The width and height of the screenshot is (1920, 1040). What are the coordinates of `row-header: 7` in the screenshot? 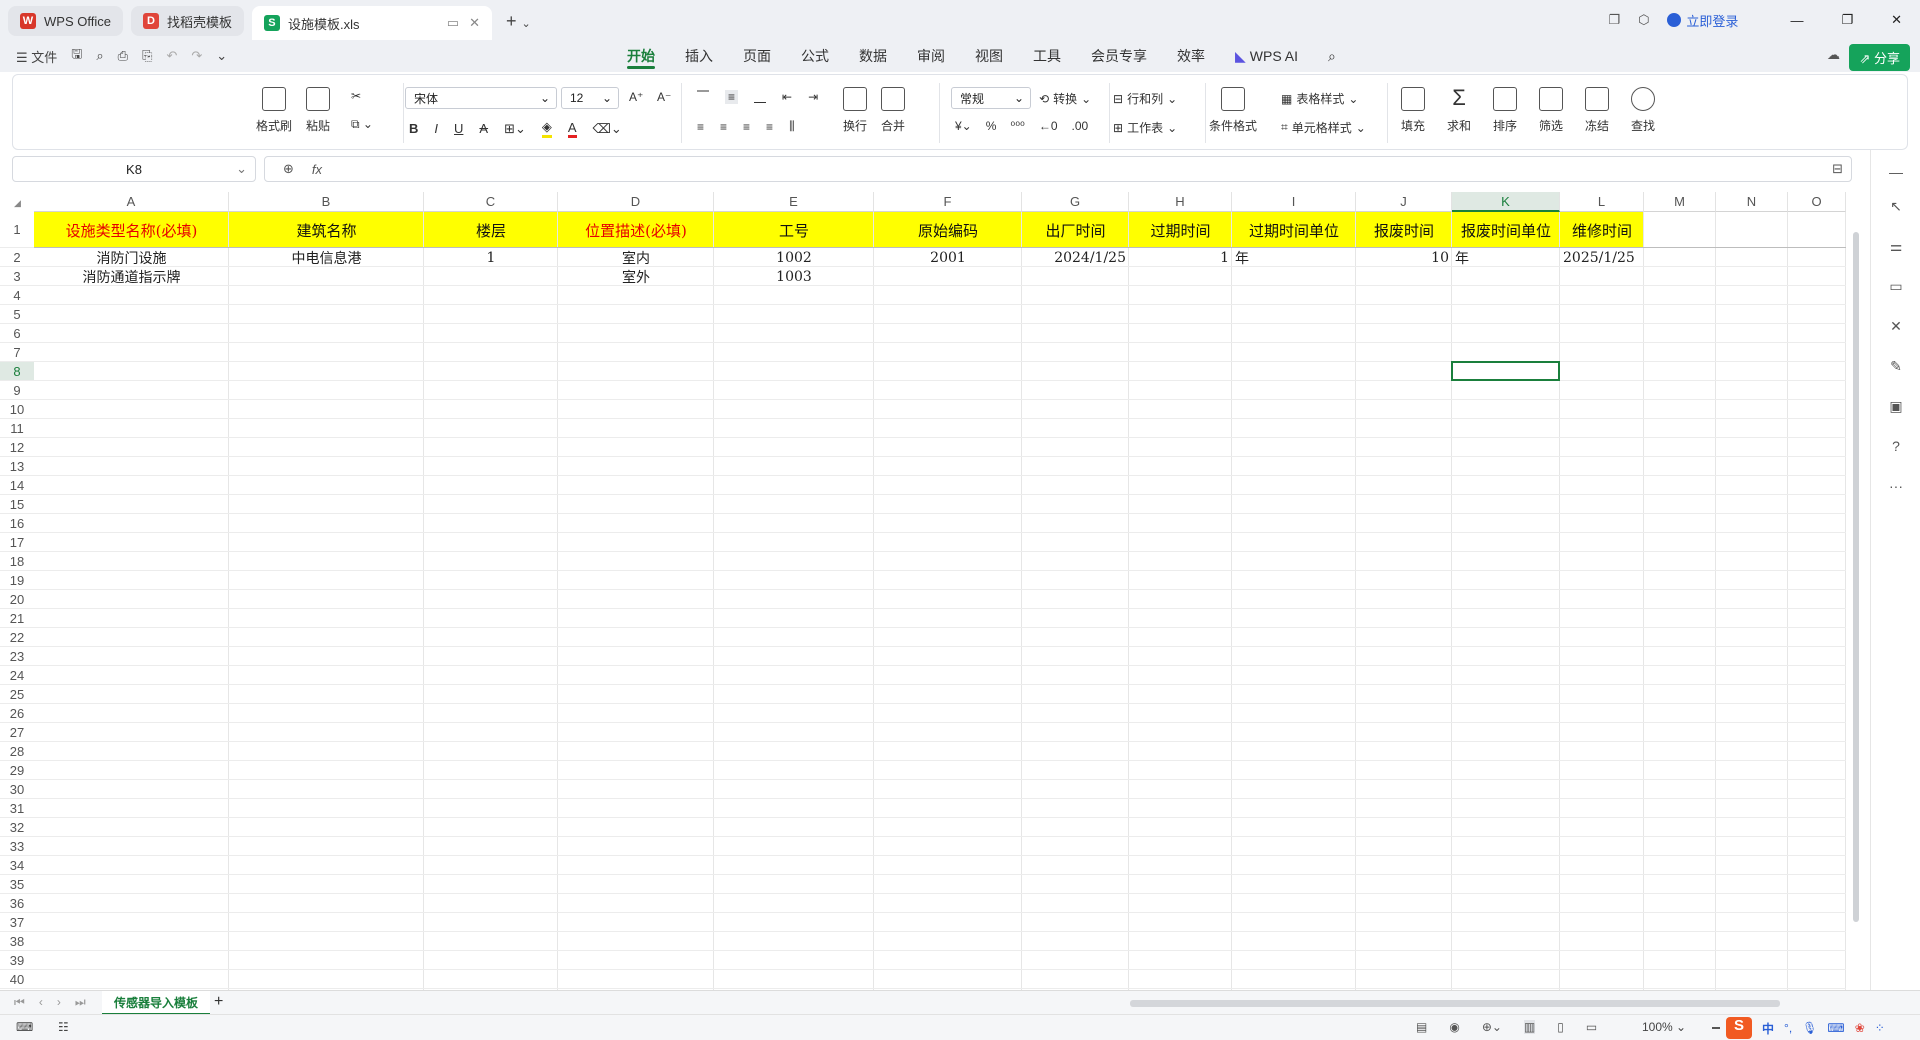 It's located at (17, 352).